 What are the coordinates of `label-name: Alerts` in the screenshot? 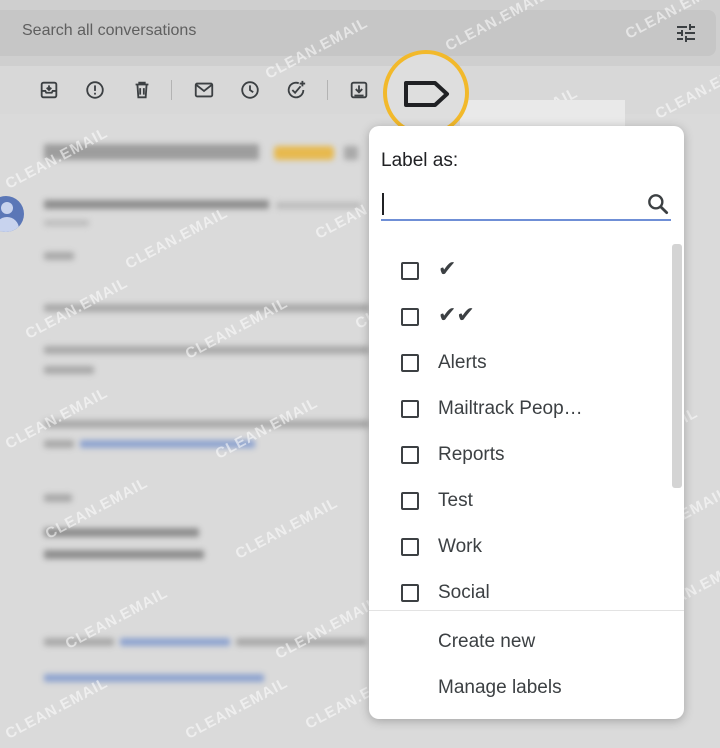 It's located at (462, 362).